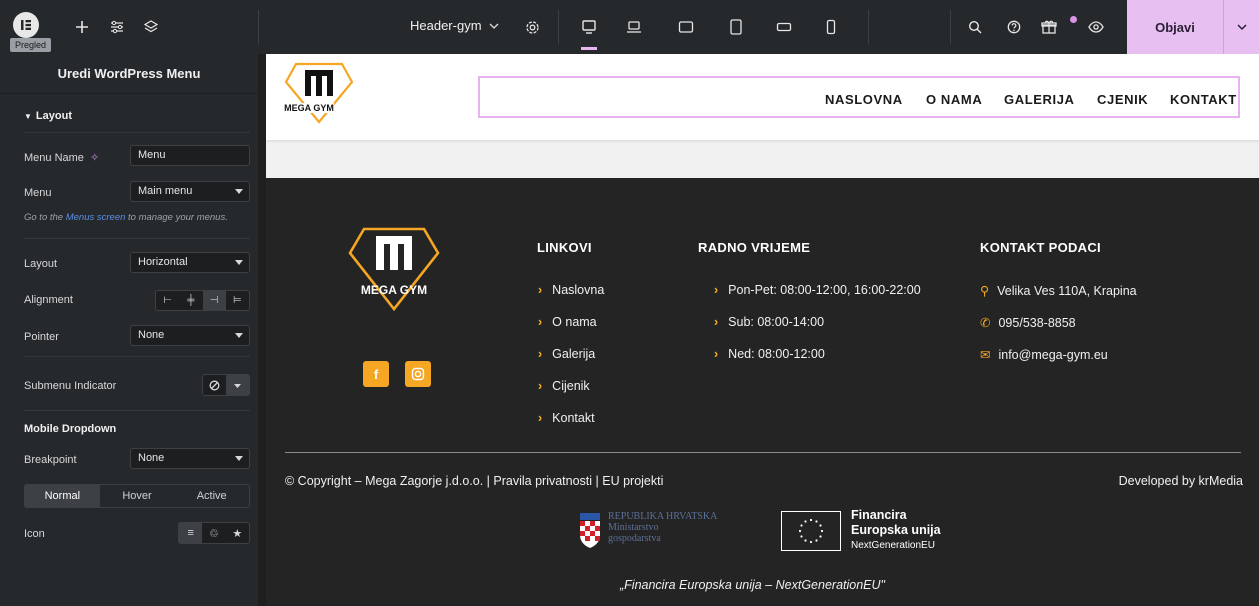  Describe the element at coordinates (590, 530) in the screenshot. I see `croatia-coat-of-arms-icon` at that location.